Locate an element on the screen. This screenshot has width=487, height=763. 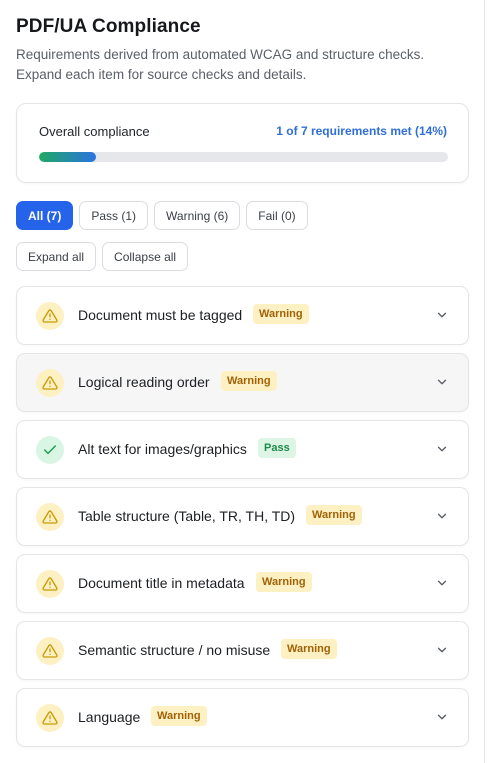
requirement-row: Semantic structure / no misuse Warning is located at coordinates (242, 650).